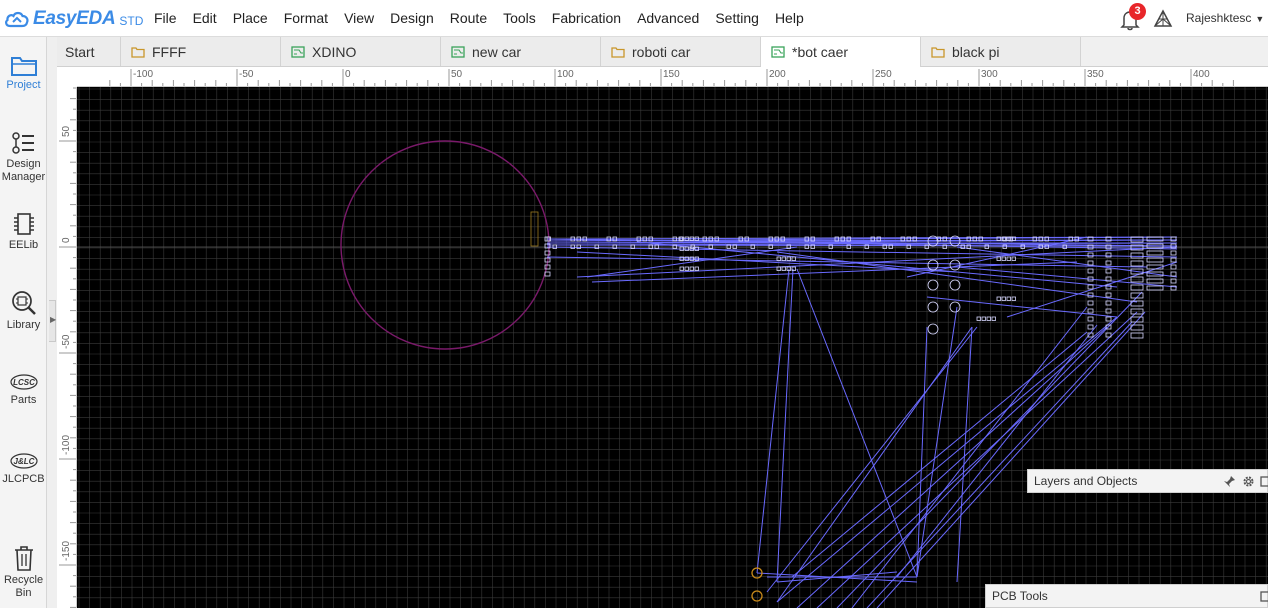  I want to click on ruler-x-label: 350, so click(1095, 74).